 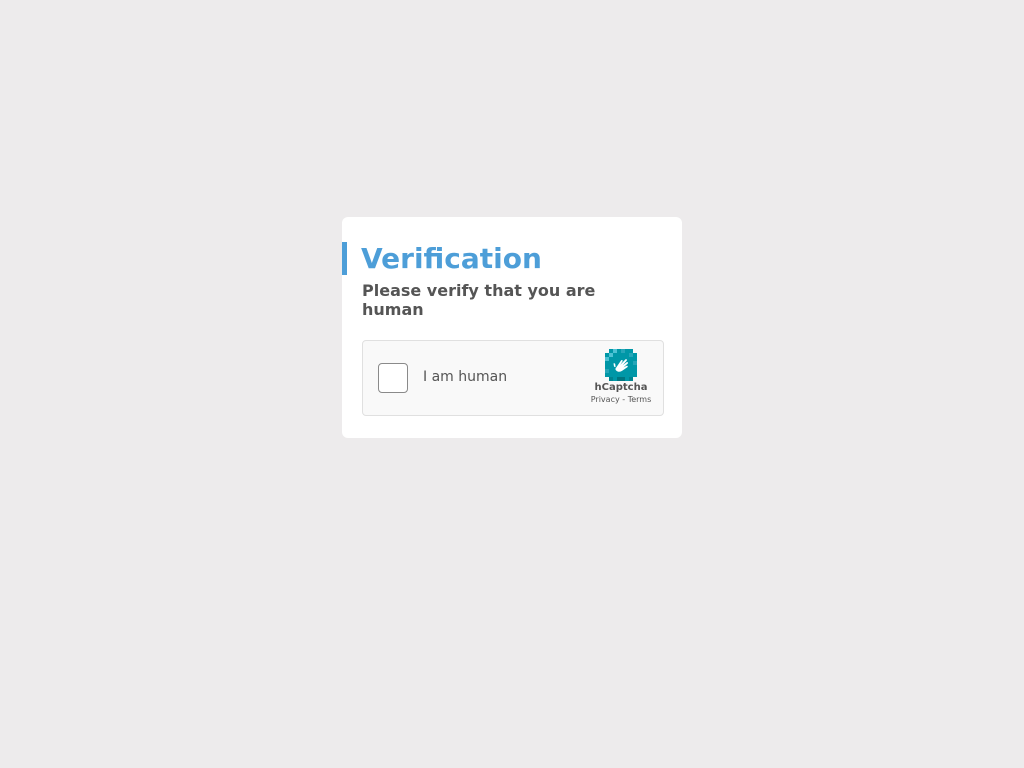 I want to click on checkbox-label: I am human, so click(x=465, y=377).